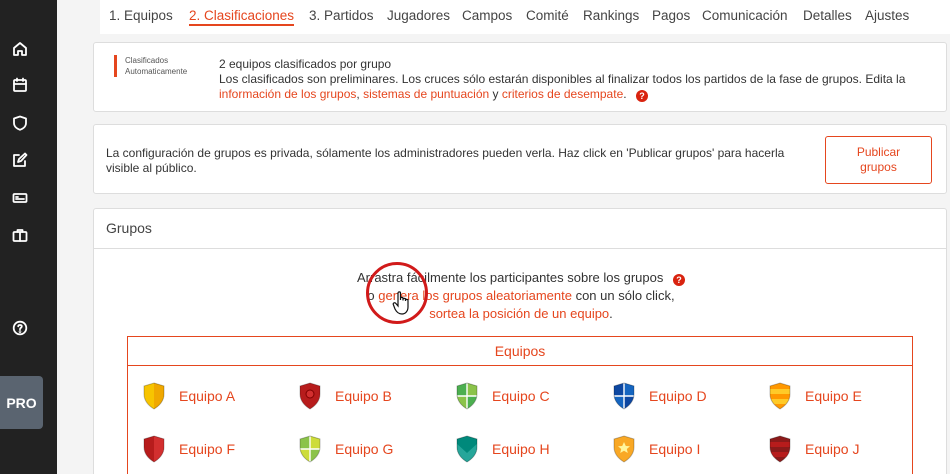 This screenshot has height=474, width=950. What do you see at coordinates (832, 449) in the screenshot?
I see `team-name: Equipo J` at bounding box center [832, 449].